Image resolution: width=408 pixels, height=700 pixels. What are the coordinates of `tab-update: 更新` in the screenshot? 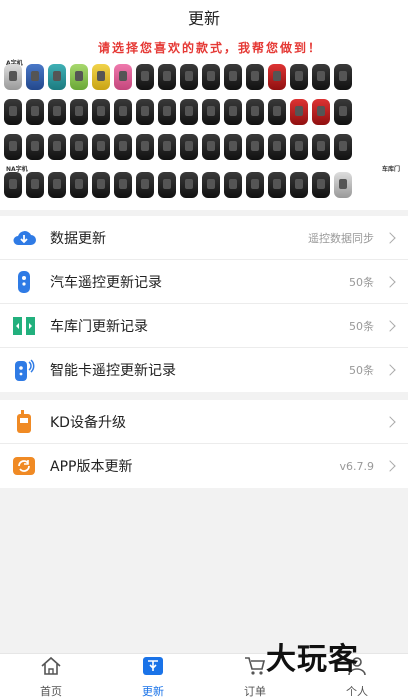 It's located at (153, 677).